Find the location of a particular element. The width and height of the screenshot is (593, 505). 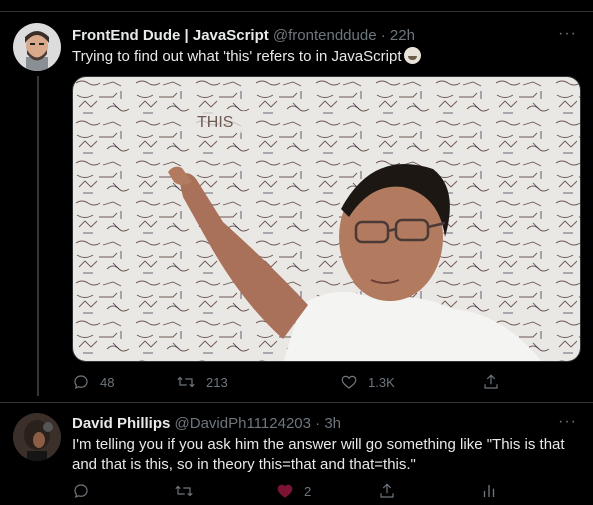

author-name: FrontEnd Dude | JavaScript is located at coordinates (170, 35).